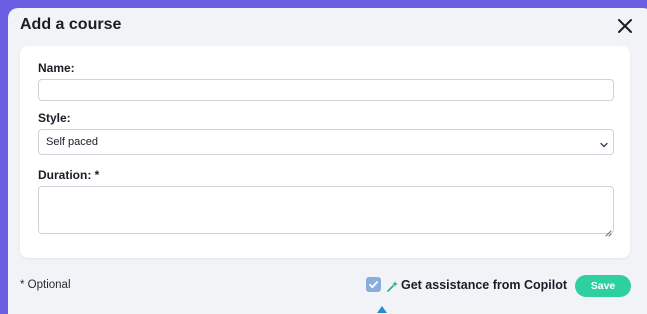 Image resolution: width=647 pixels, height=314 pixels. I want to click on style-select: Self paced, so click(326, 142).